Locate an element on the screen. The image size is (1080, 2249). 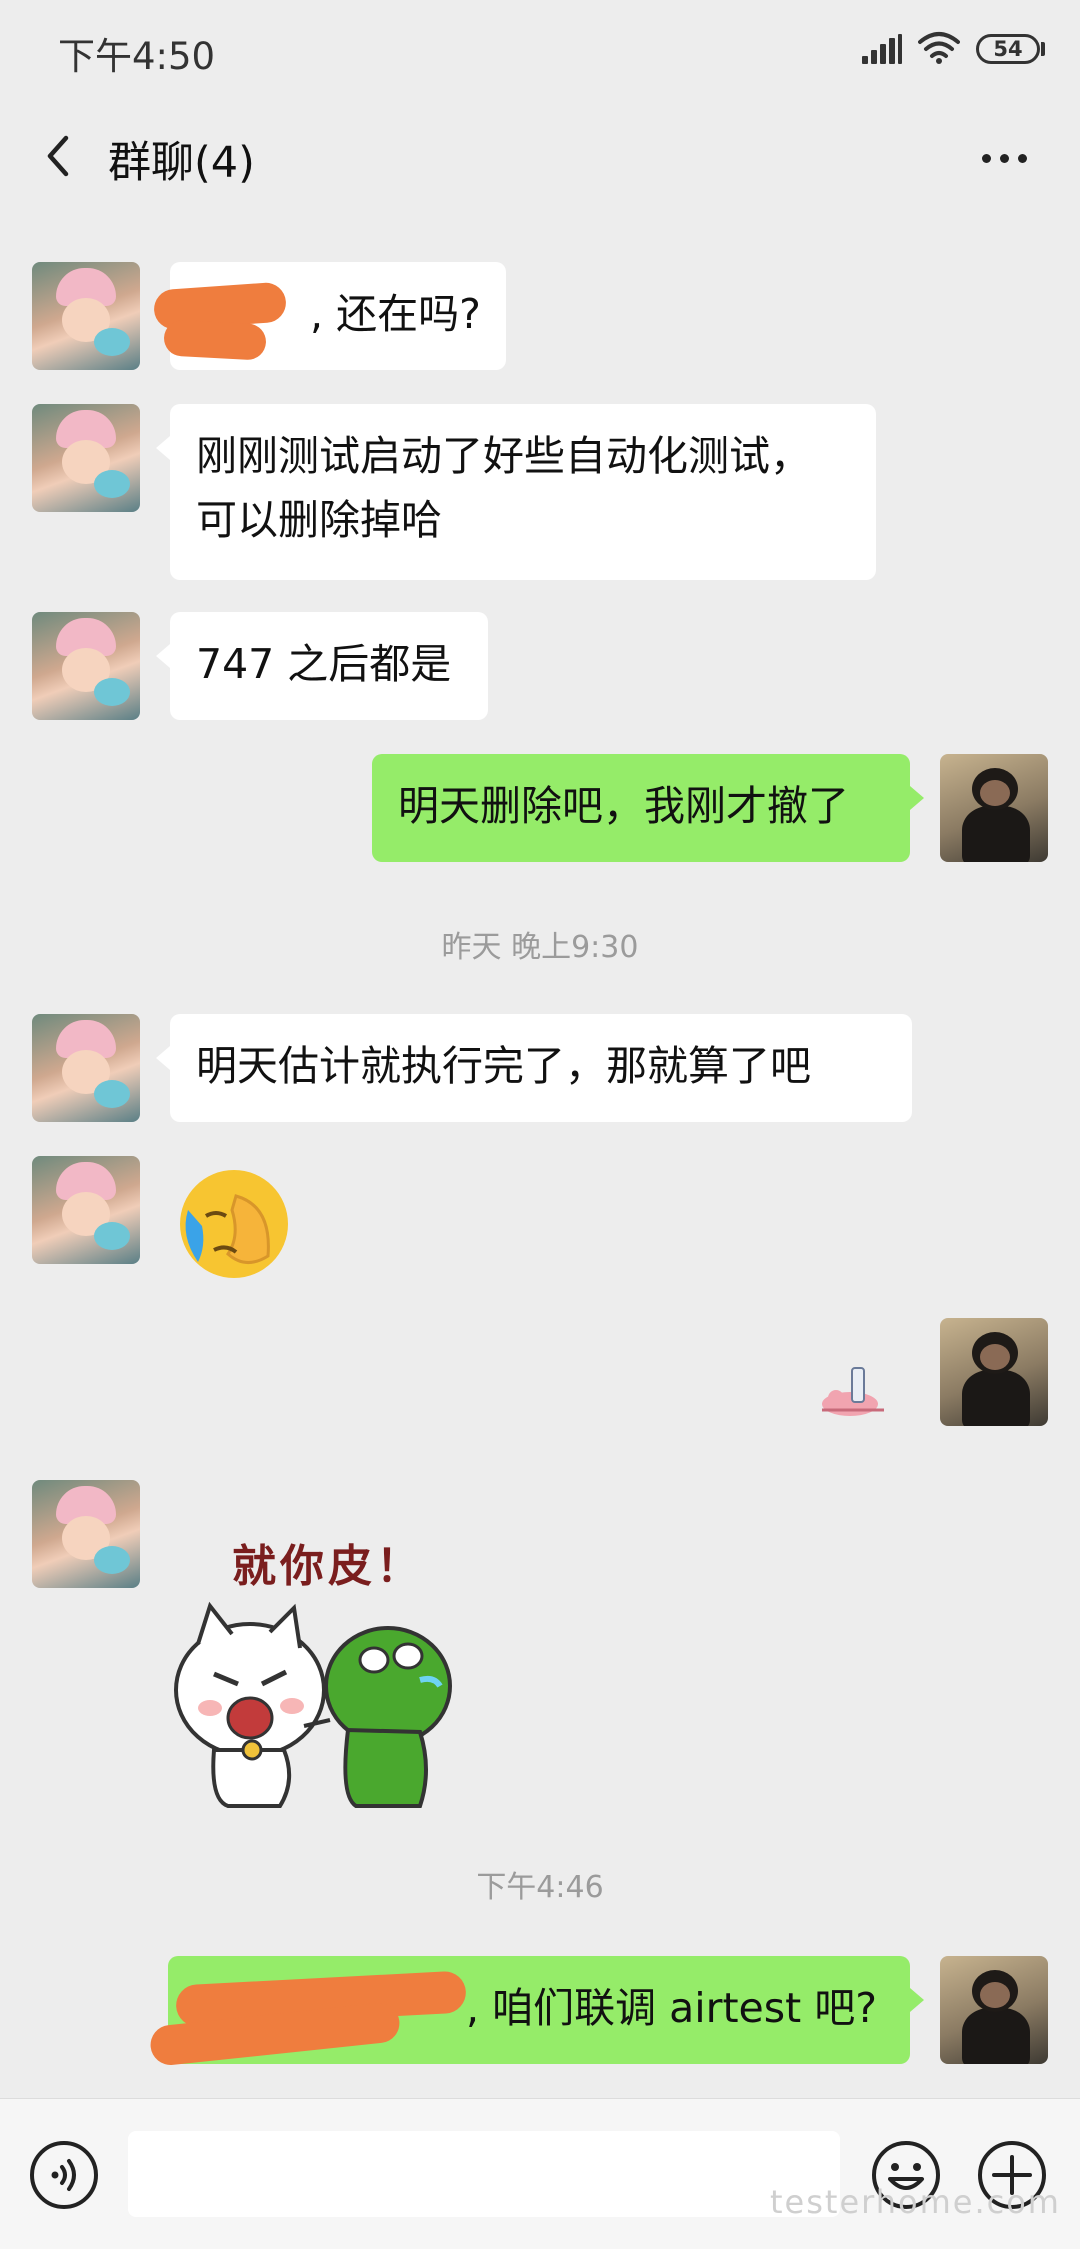
message-text-line: 可以删除掉哈 is located at coordinates (319, 520).